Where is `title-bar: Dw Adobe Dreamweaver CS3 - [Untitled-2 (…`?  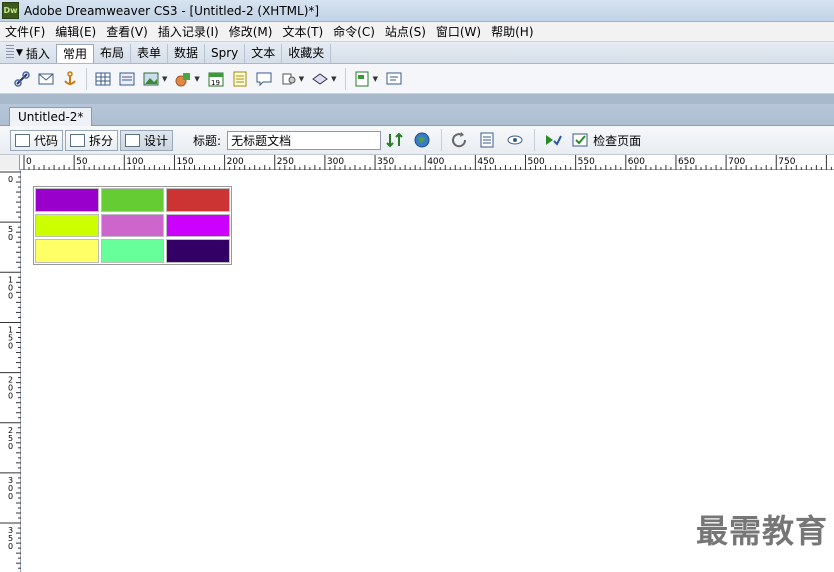 title-bar: Dw Adobe Dreamweaver CS3 - [Untitled-2 (… is located at coordinates (417, 11).